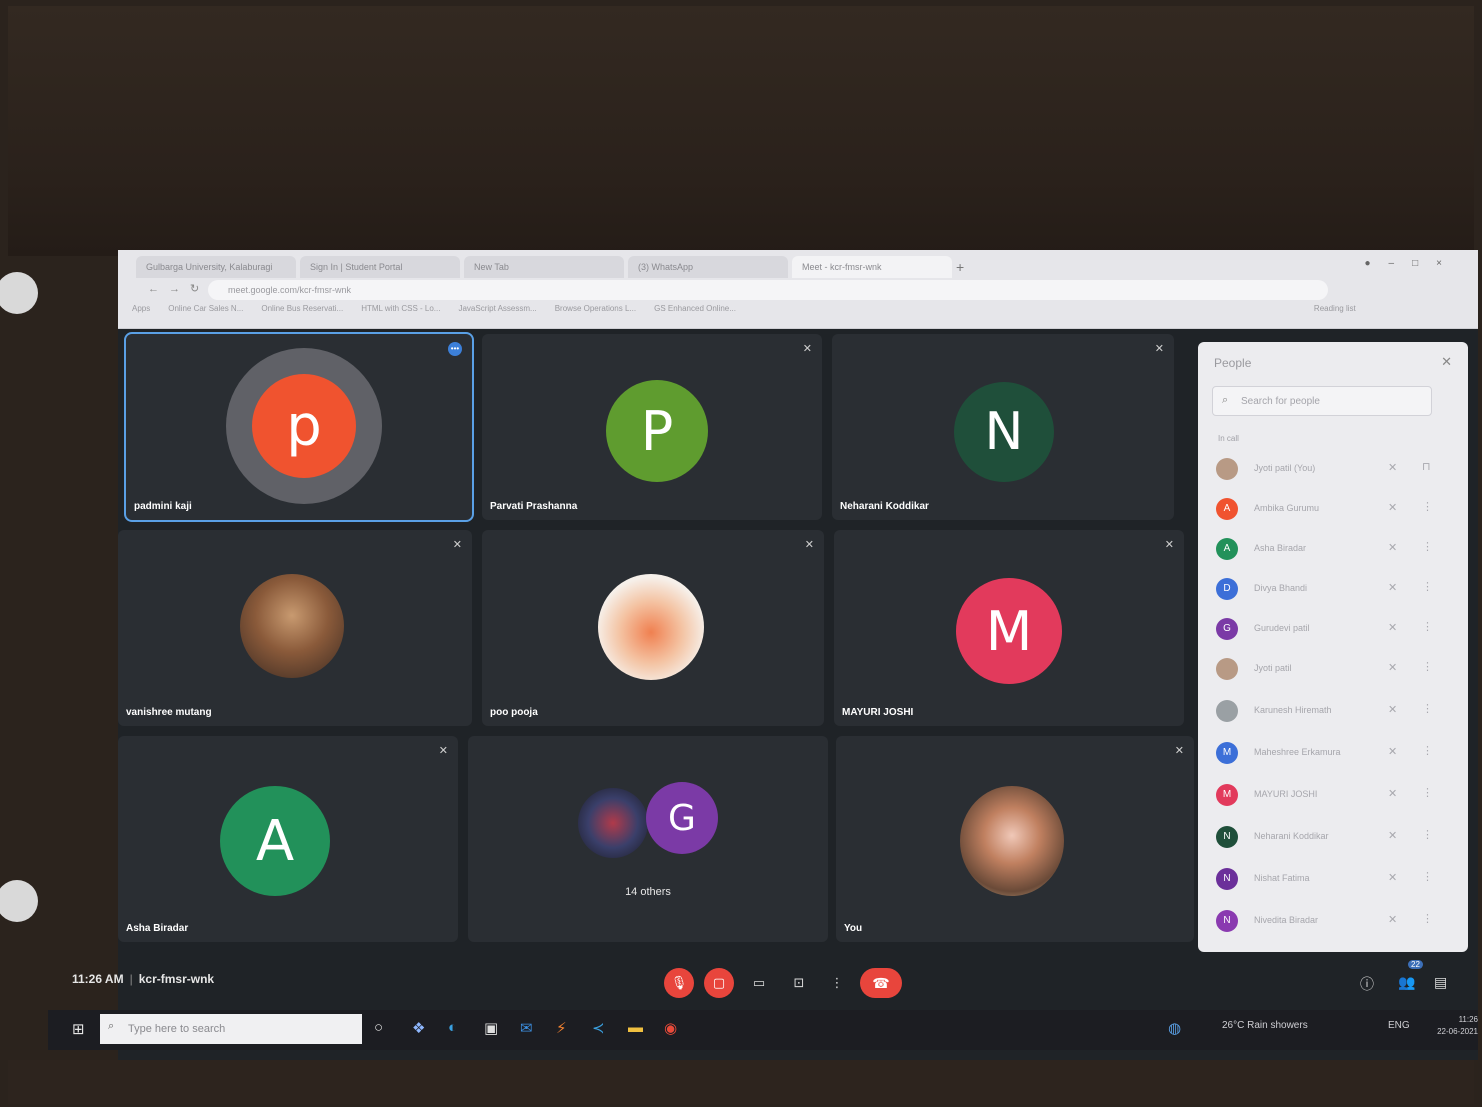  What do you see at coordinates (1331, 589) in the screenshot?
I see `participant-row: D Divya Bhandi ✕ ⋮` at bounding box center [1331, 589].